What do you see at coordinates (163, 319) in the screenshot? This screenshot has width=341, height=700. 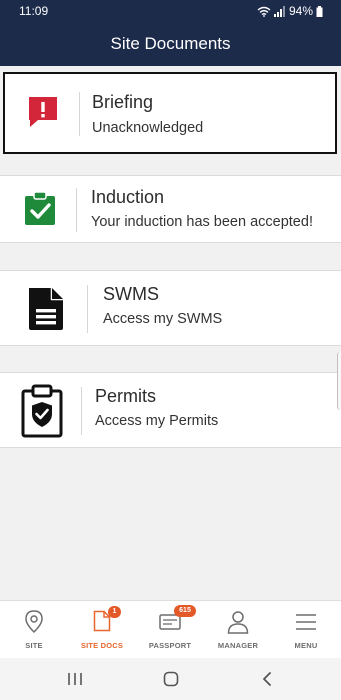 I see `card-subtitle: Access my SWMS` at bounding box center [163, 319].